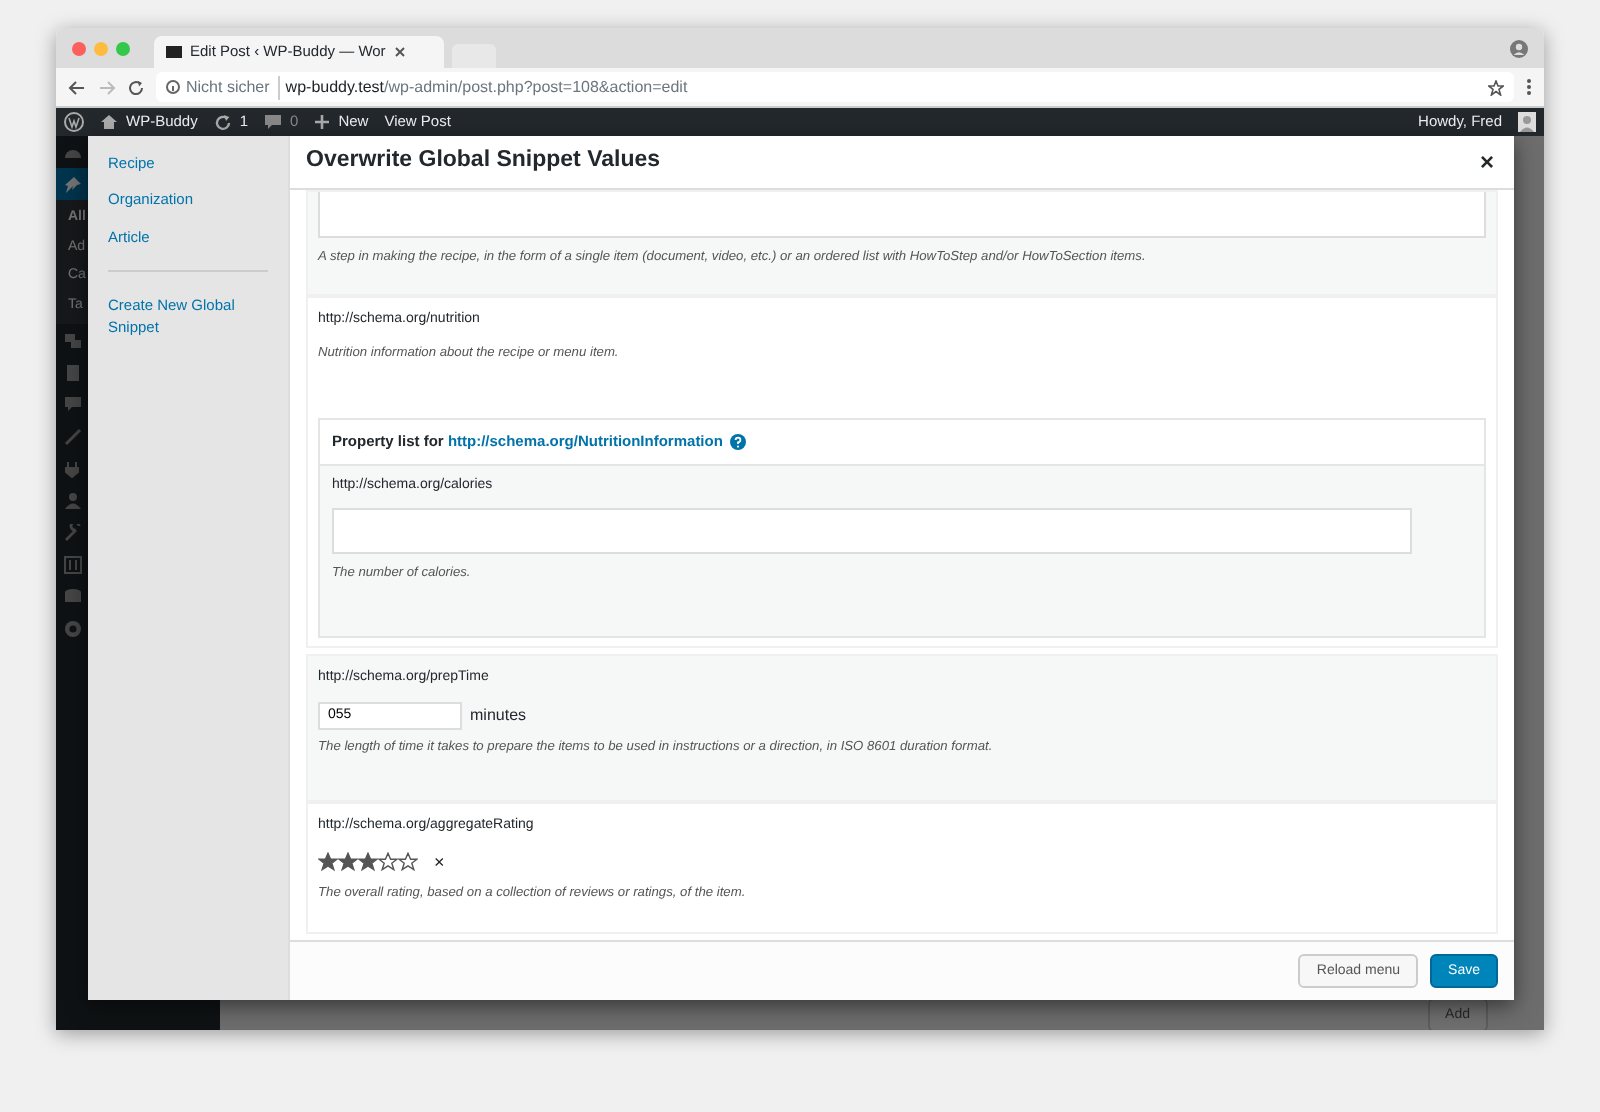  Describe the element at coordinates (399, 52) in the screenshot. I see `close-icon` at that location.